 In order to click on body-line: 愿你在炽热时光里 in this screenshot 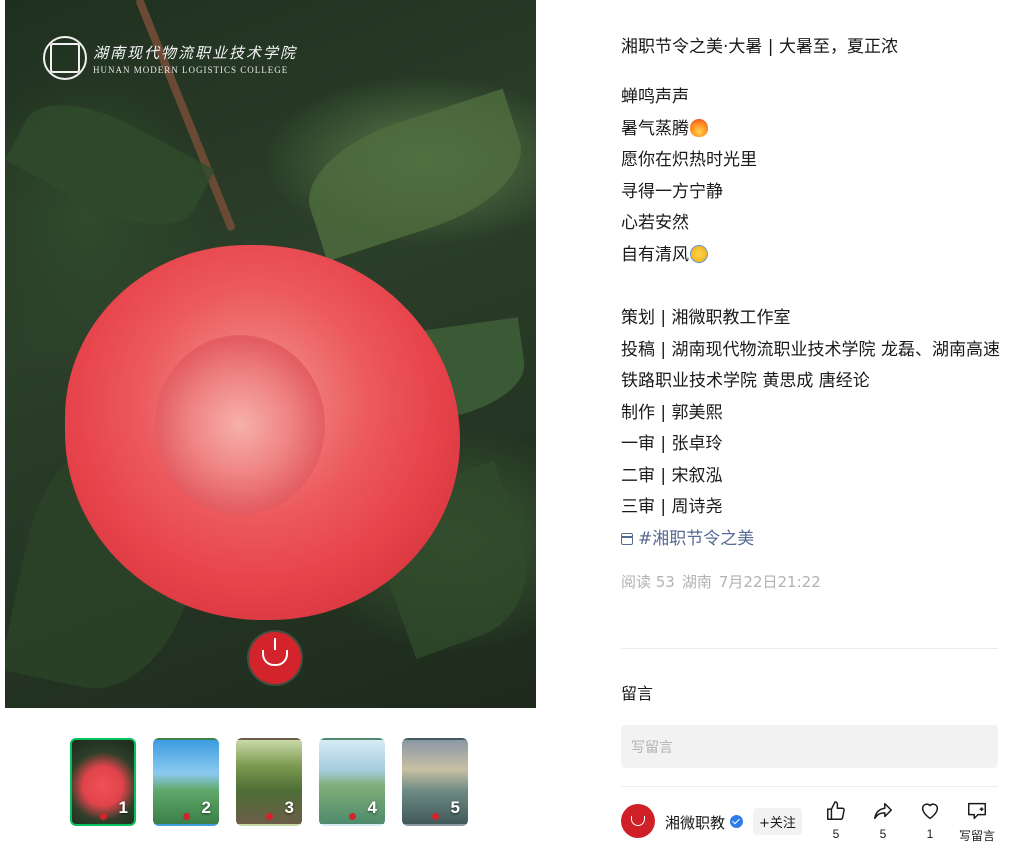, I will do `click(689, 160)`.